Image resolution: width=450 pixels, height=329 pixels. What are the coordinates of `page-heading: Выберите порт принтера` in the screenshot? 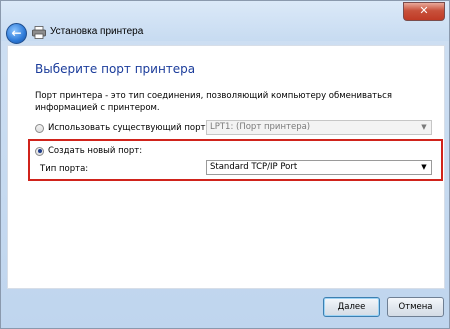 It's located at (115, 69).